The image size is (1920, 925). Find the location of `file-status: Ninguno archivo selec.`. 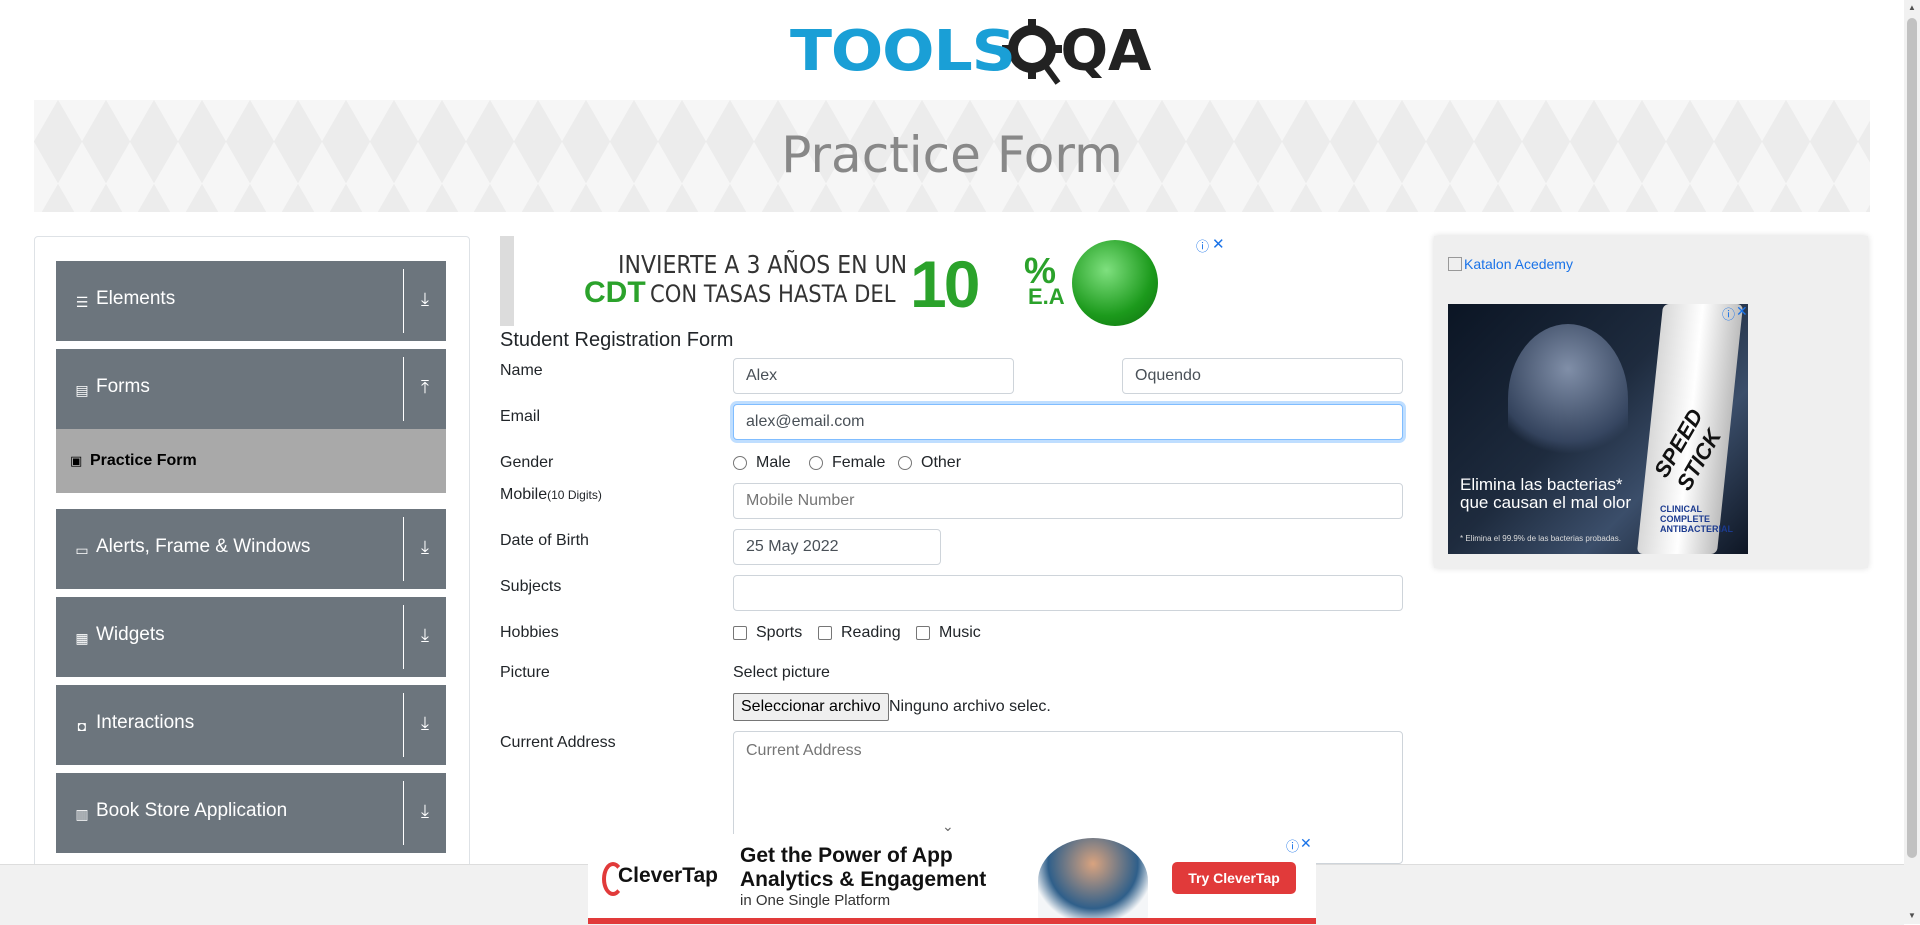

file-status: Ninguno archivo selec. is located at coordinates (970, 706).